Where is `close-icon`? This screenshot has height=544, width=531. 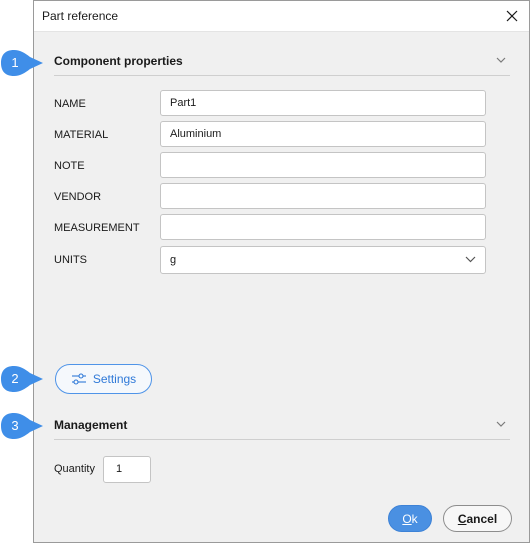 close-icon is located at coordinates (512, 16).